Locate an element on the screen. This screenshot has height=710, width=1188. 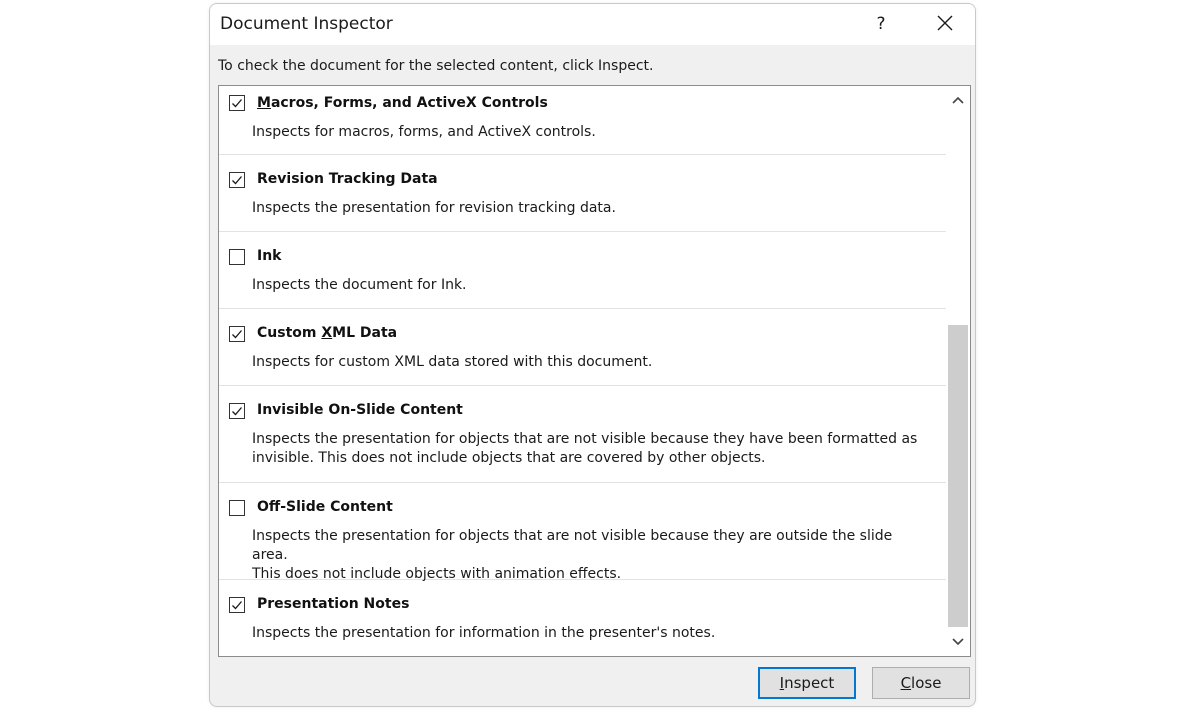
scroll-thumb is located at coordinates (958, 476).